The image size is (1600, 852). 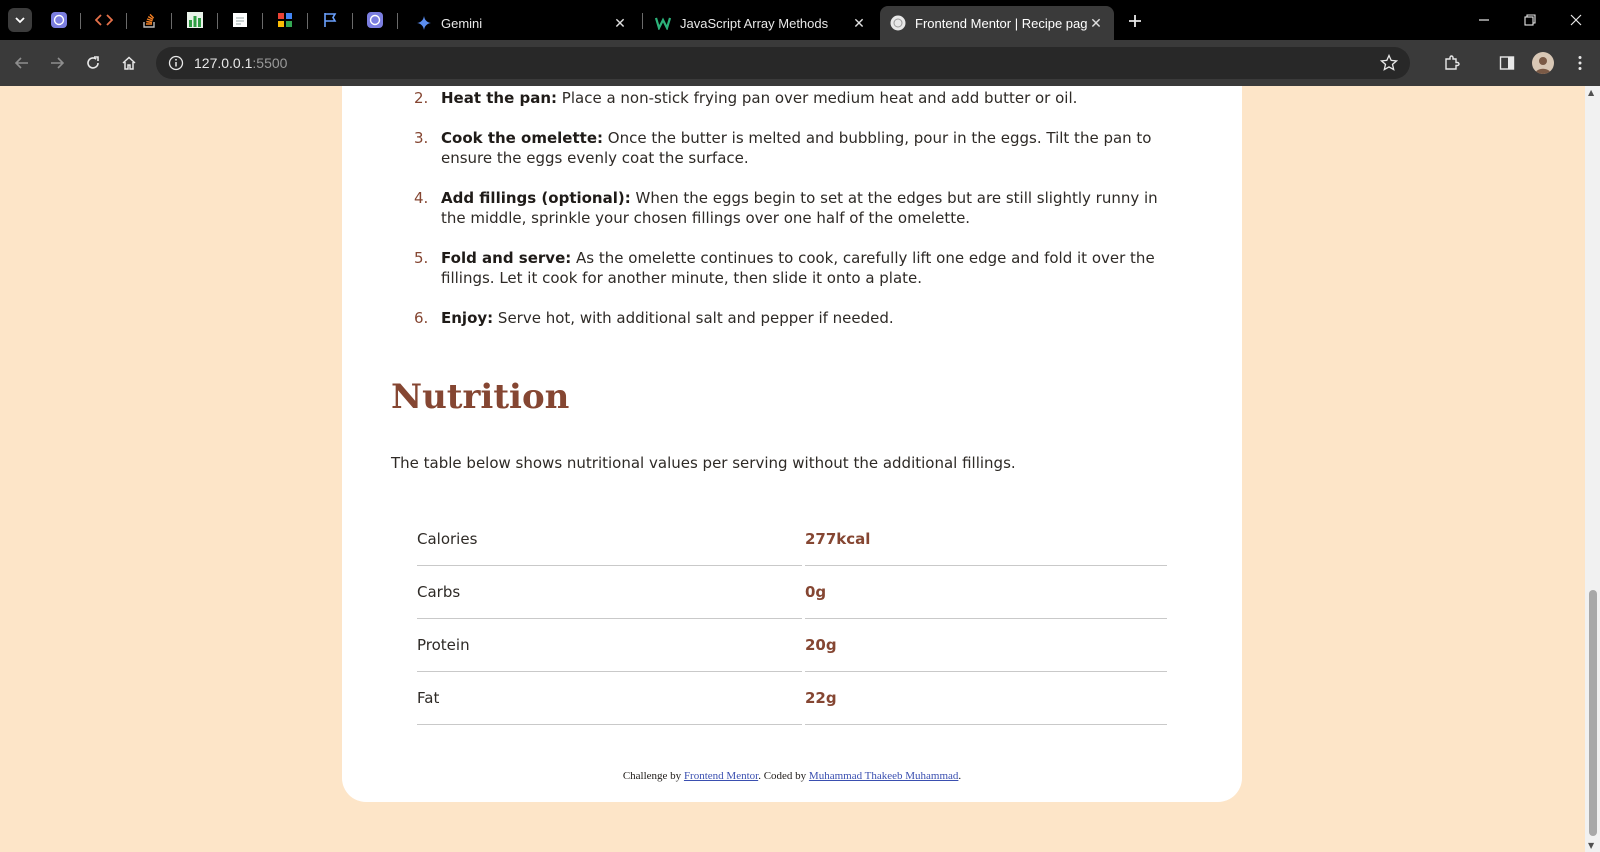 I want to click on table-row: Protein 20g, so click(x=792, y=645).